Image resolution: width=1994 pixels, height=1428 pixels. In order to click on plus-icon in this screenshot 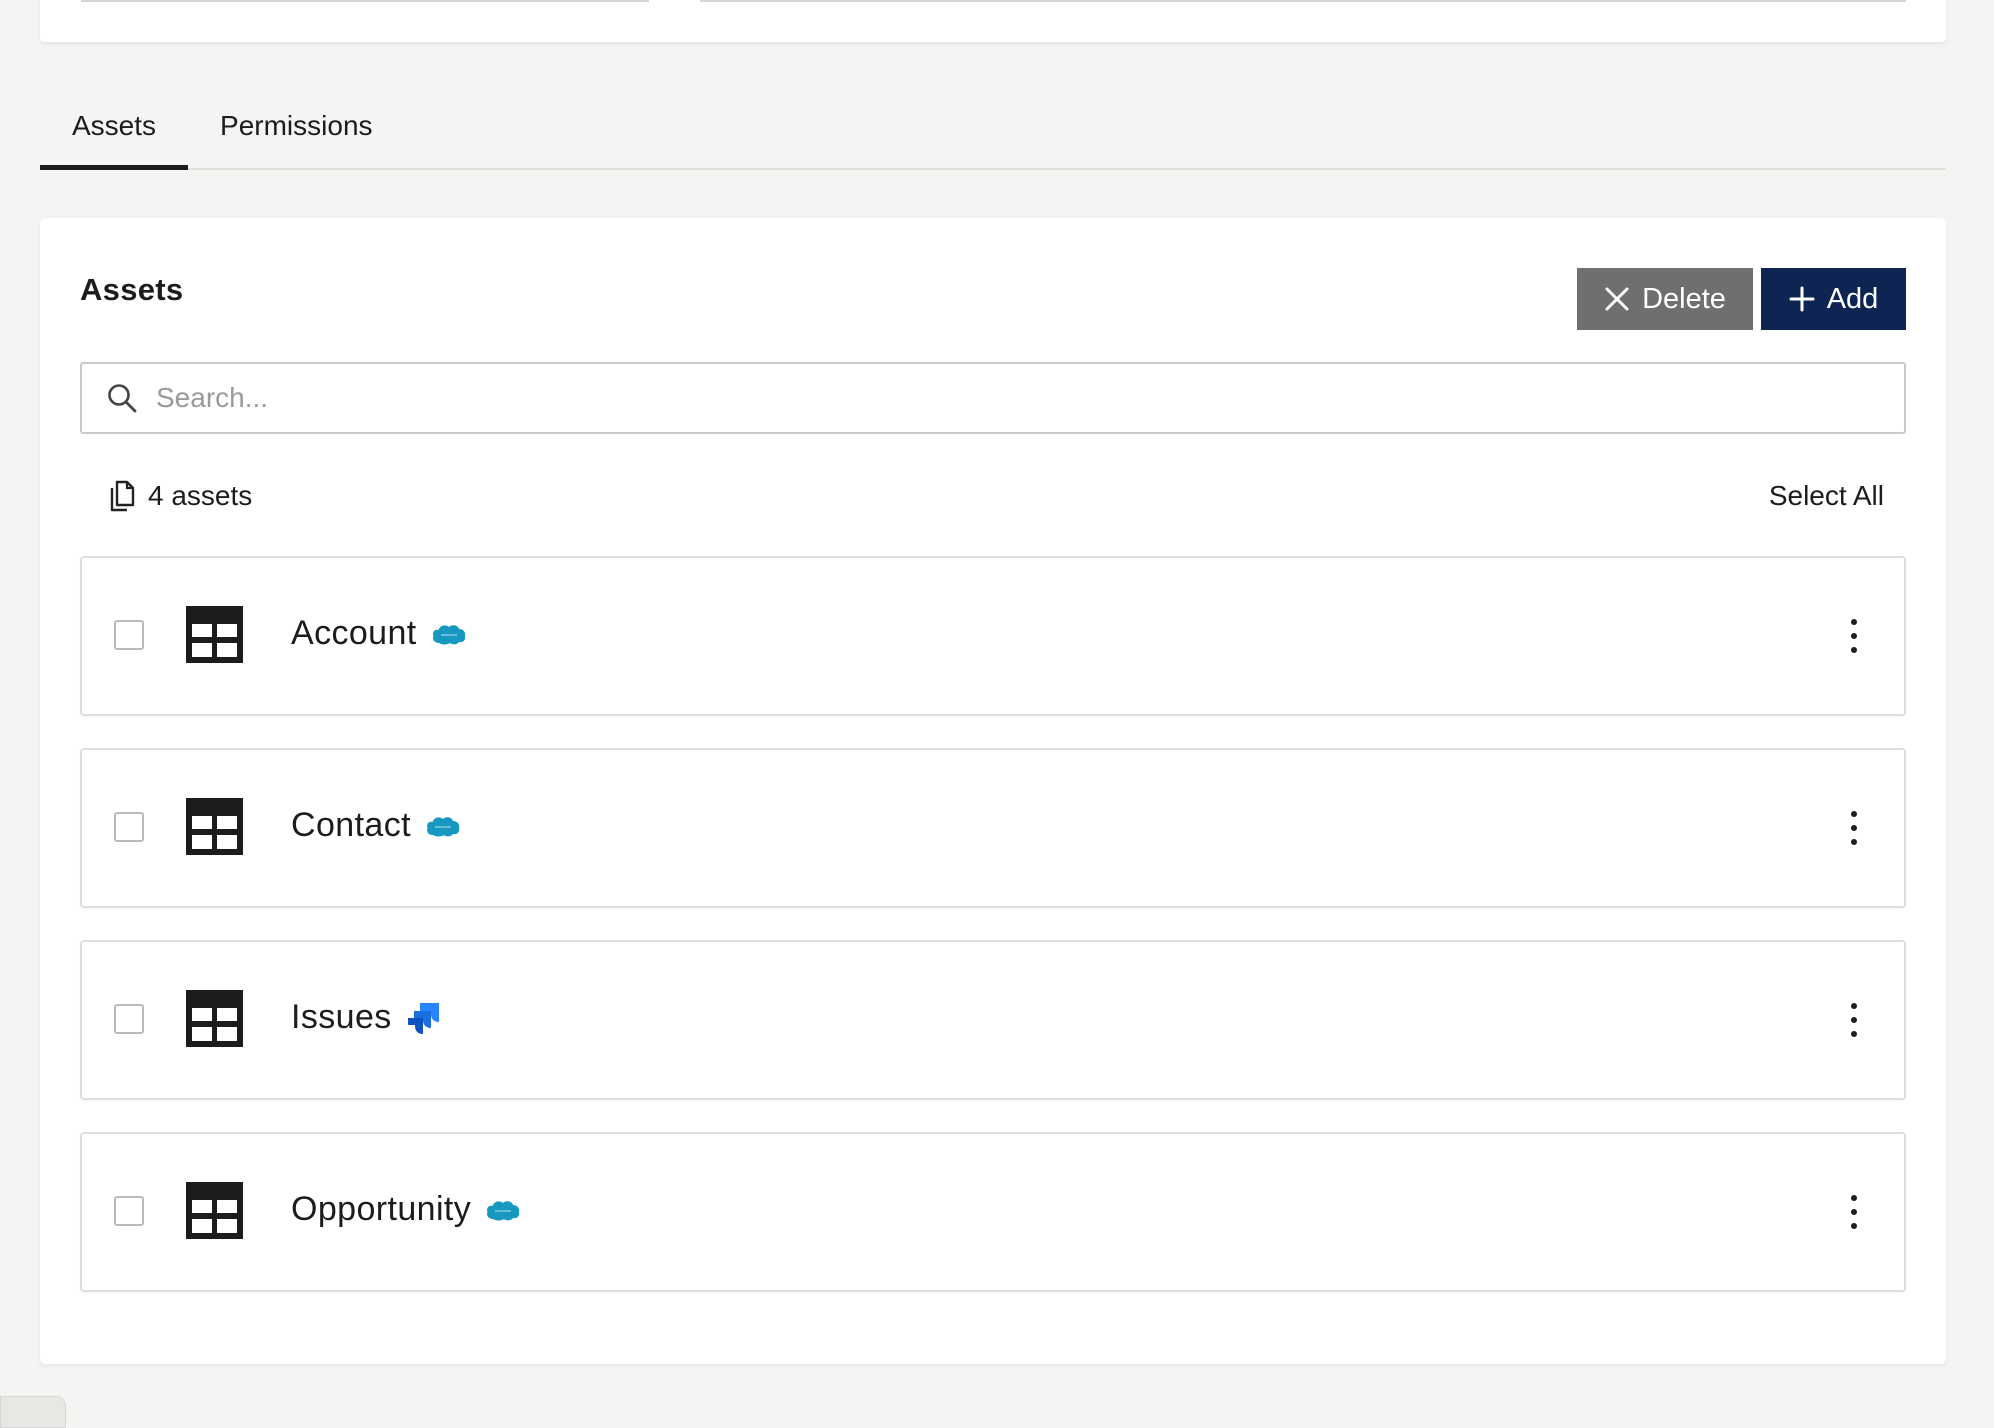, I will do `click(1802, 299)`.